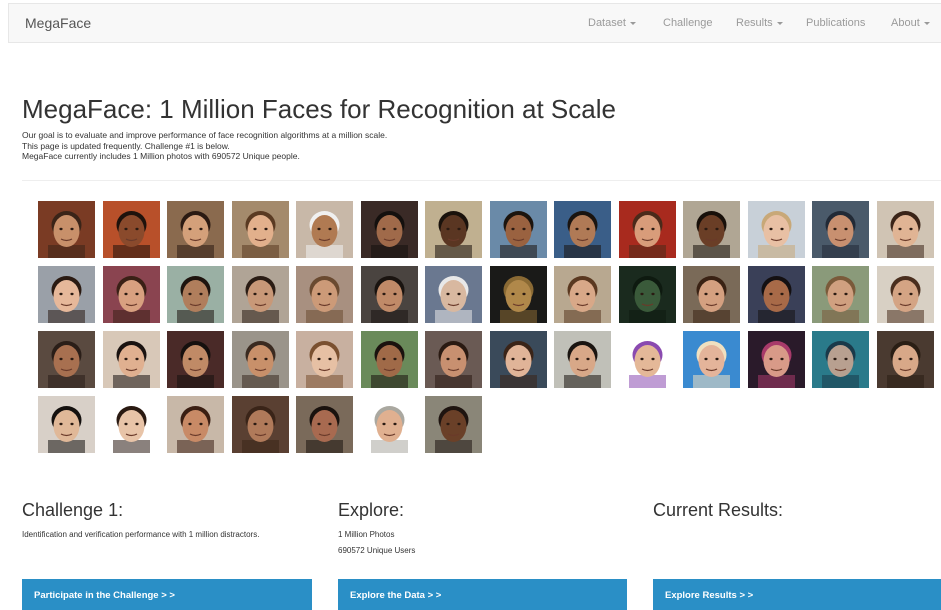 Image resolution: width=941 pixels, height=610 pixels. I want to click on nav-publications: Publications, so click(835, 23).